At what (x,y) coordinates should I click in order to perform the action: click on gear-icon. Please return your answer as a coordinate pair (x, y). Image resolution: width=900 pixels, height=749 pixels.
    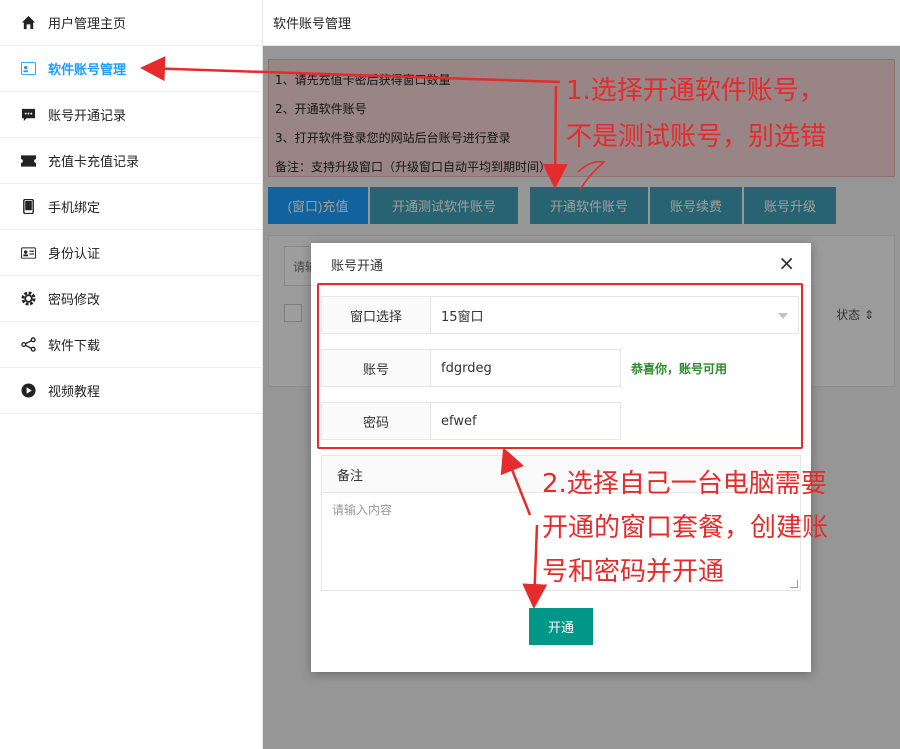
    Looking at the image, I should click on (28, 299).